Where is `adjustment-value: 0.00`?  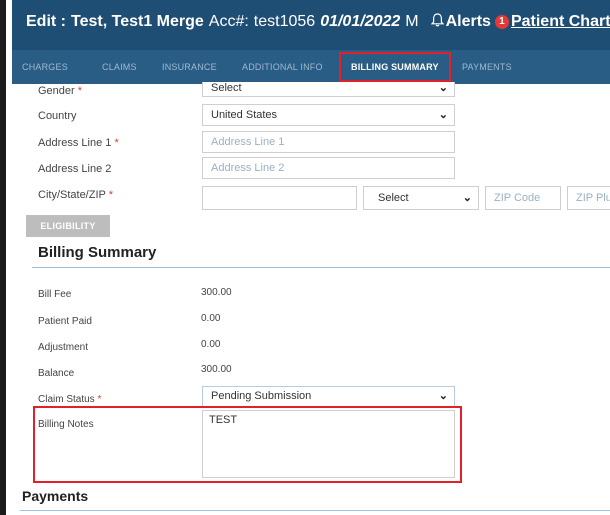 adjustment-value: 0.00 is located at coordinates (211, 344).